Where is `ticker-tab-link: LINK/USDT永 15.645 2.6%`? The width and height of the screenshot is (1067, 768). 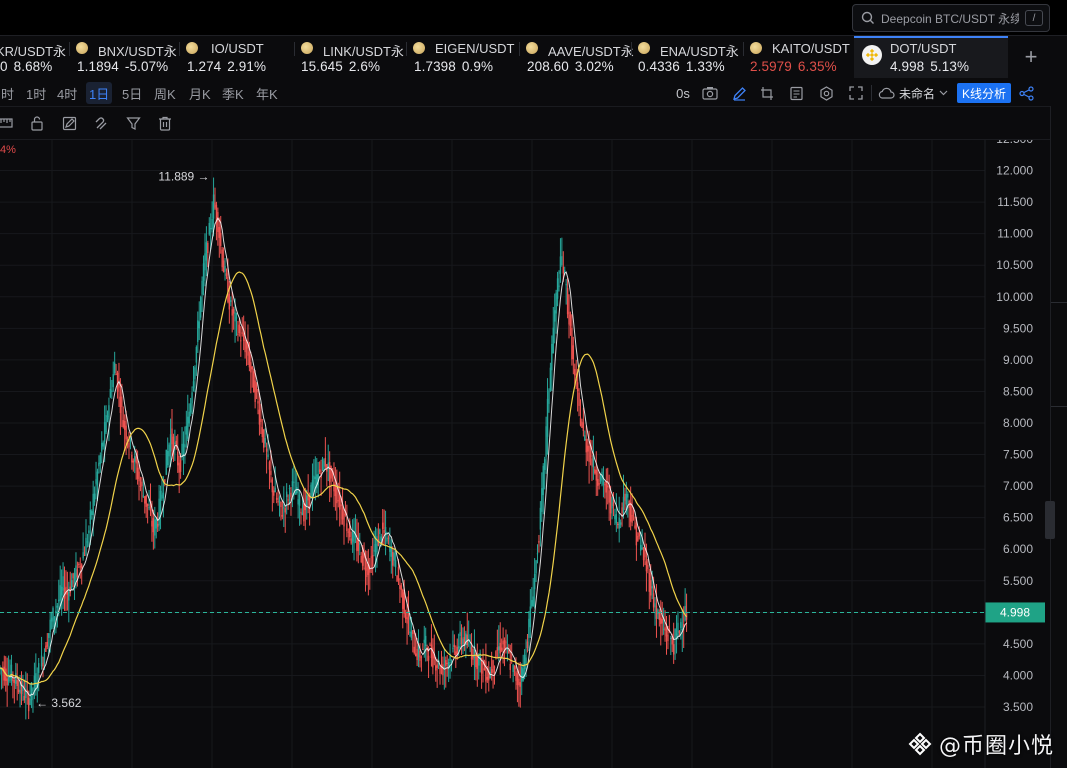 ticker-tab-link: LINK/USDT永 15.645 2.6% is located at coordinates (351, 57).